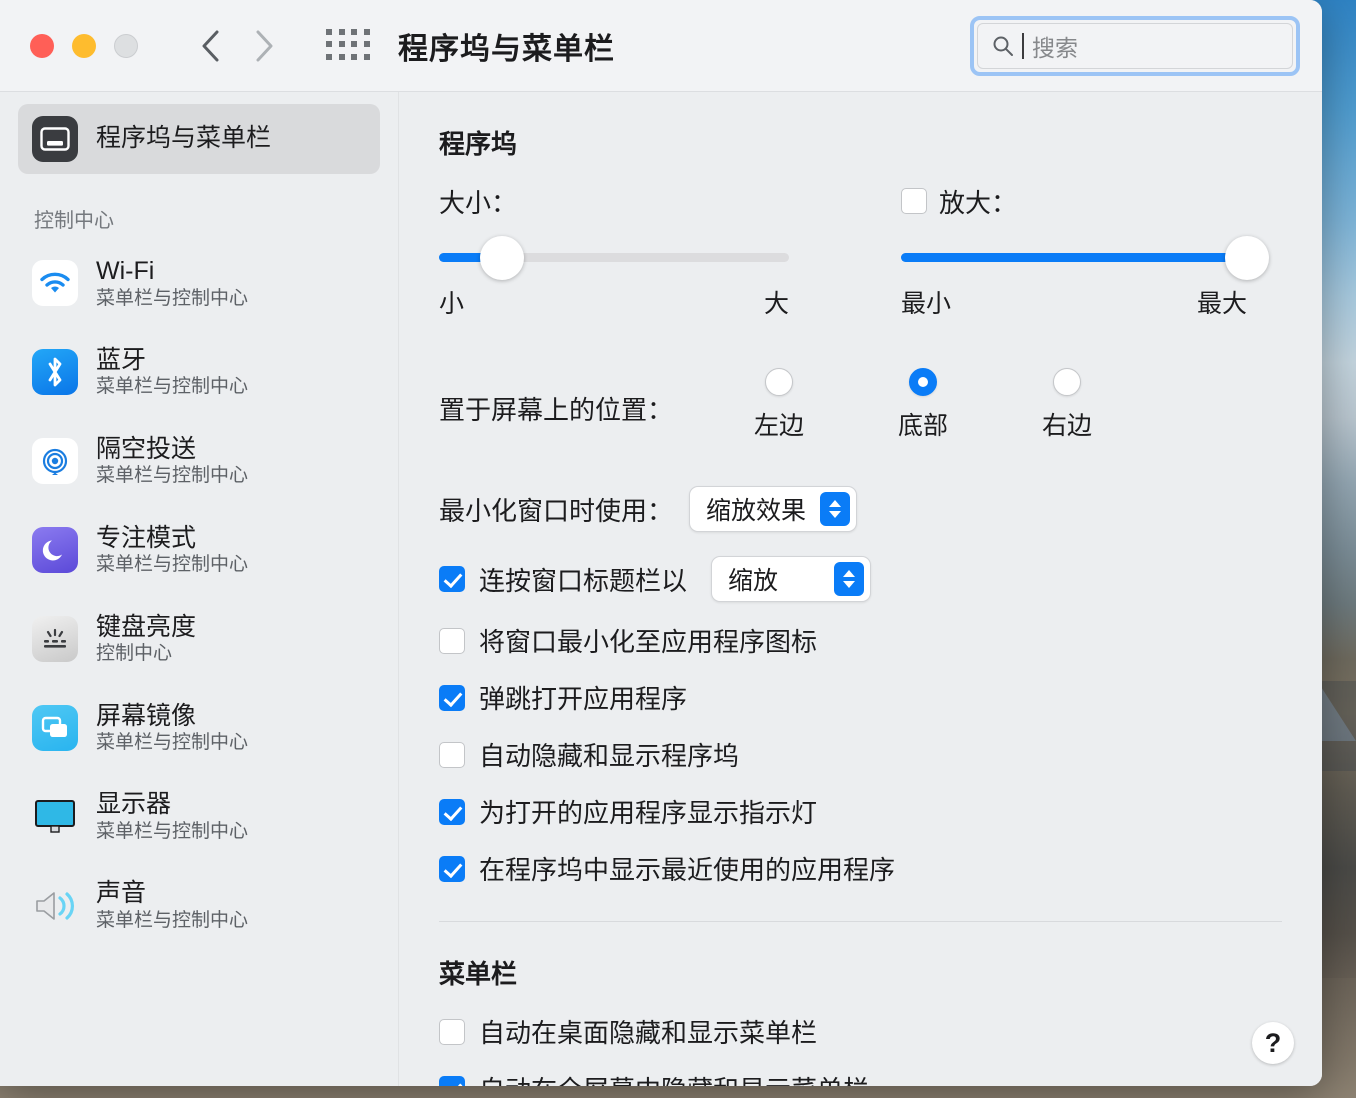 The width and height of the screenshot is (1356, 1098). What do you see at coordinates (860, 697) in the screenshot?
I see `dock-checkbox-row: 弹跳打开应用程序` at bounding box center [860, 697].